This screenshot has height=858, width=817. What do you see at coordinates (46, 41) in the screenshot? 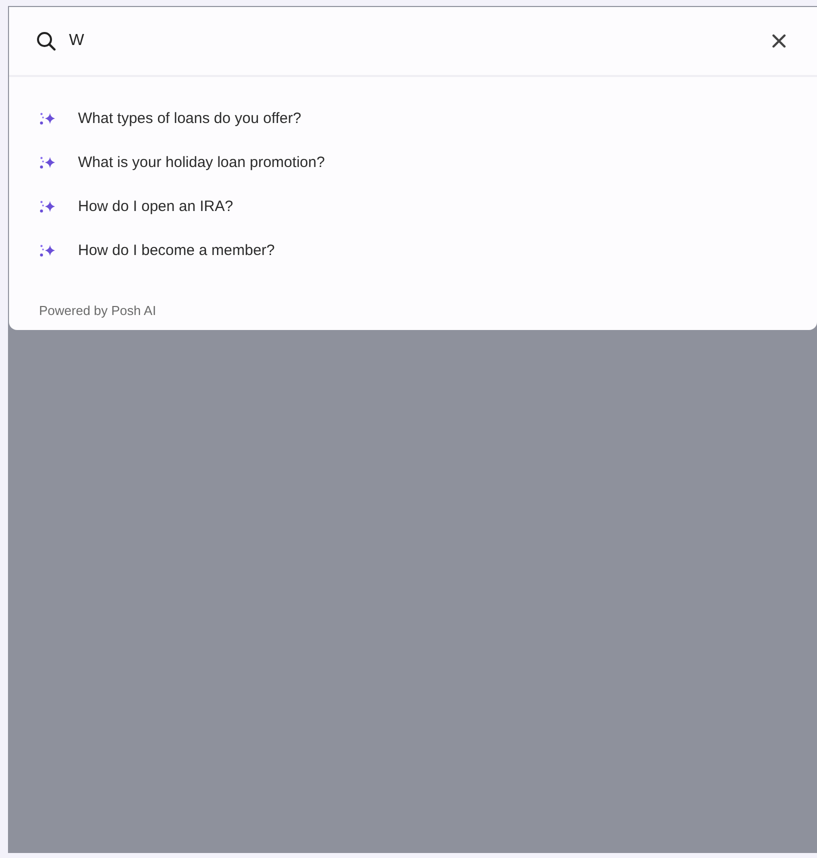
I see `search-icon` at bounding box center [46, 41].